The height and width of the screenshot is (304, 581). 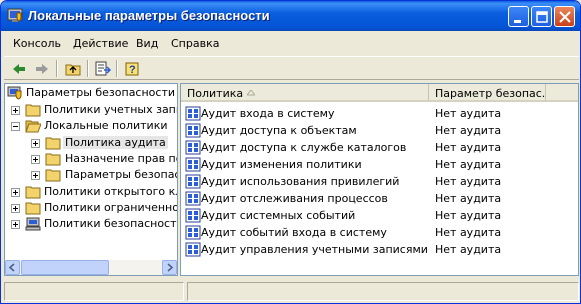 What do you see at coordinates (147, 43) in the screenshot?
I see `menu-view: Вид` at bounding box center [147, 43].